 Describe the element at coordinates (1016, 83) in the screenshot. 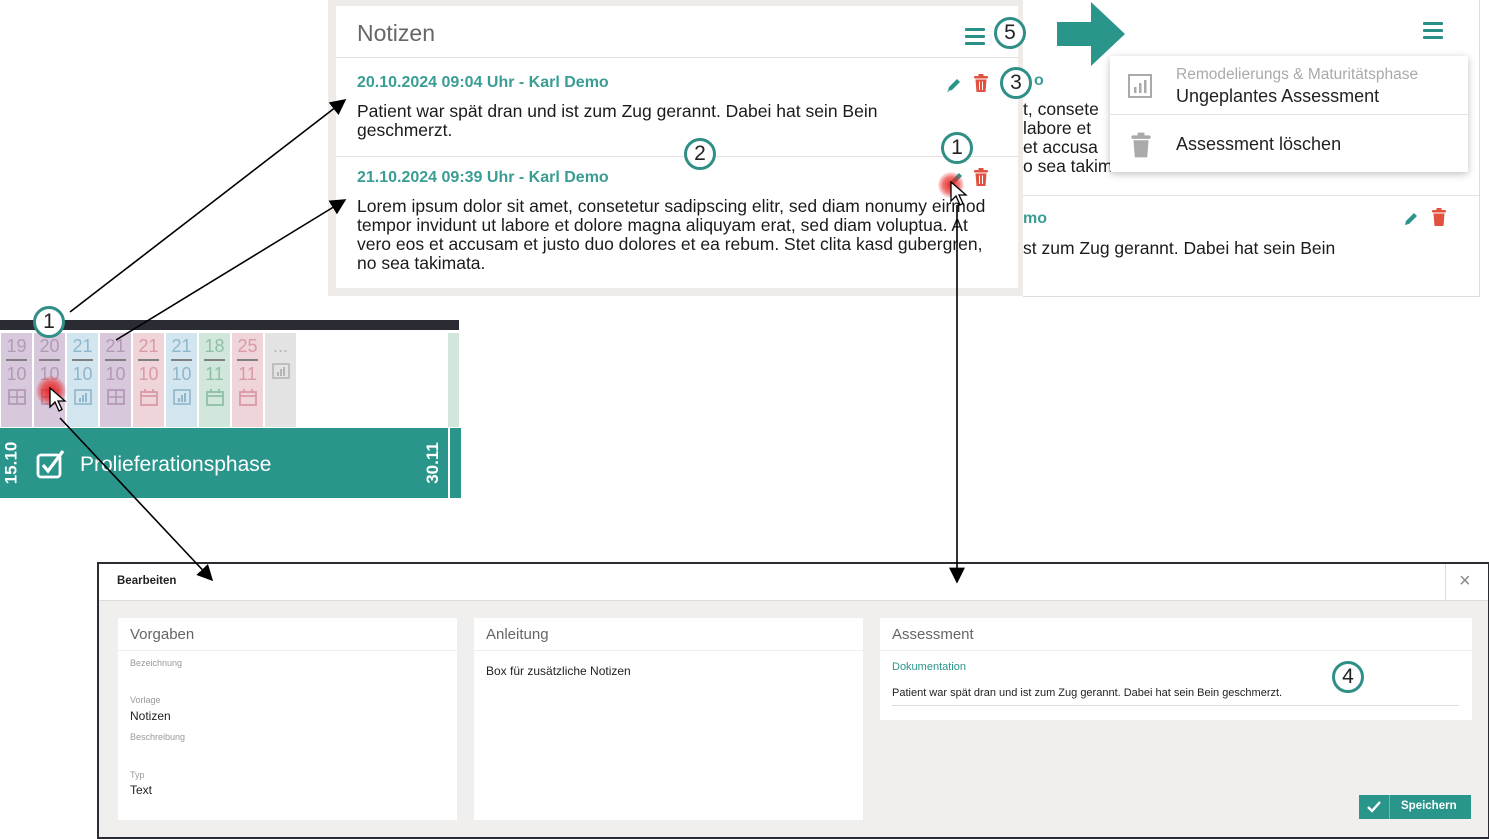

I see `step-badge: 3` at that location.